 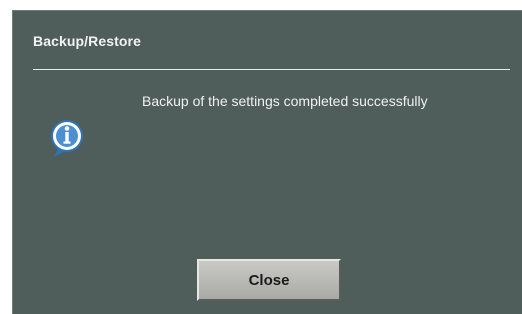 What do you see at coordinates (67, 138) in the screenshot?
I see `info-icon` at bounding box center [67, 138].